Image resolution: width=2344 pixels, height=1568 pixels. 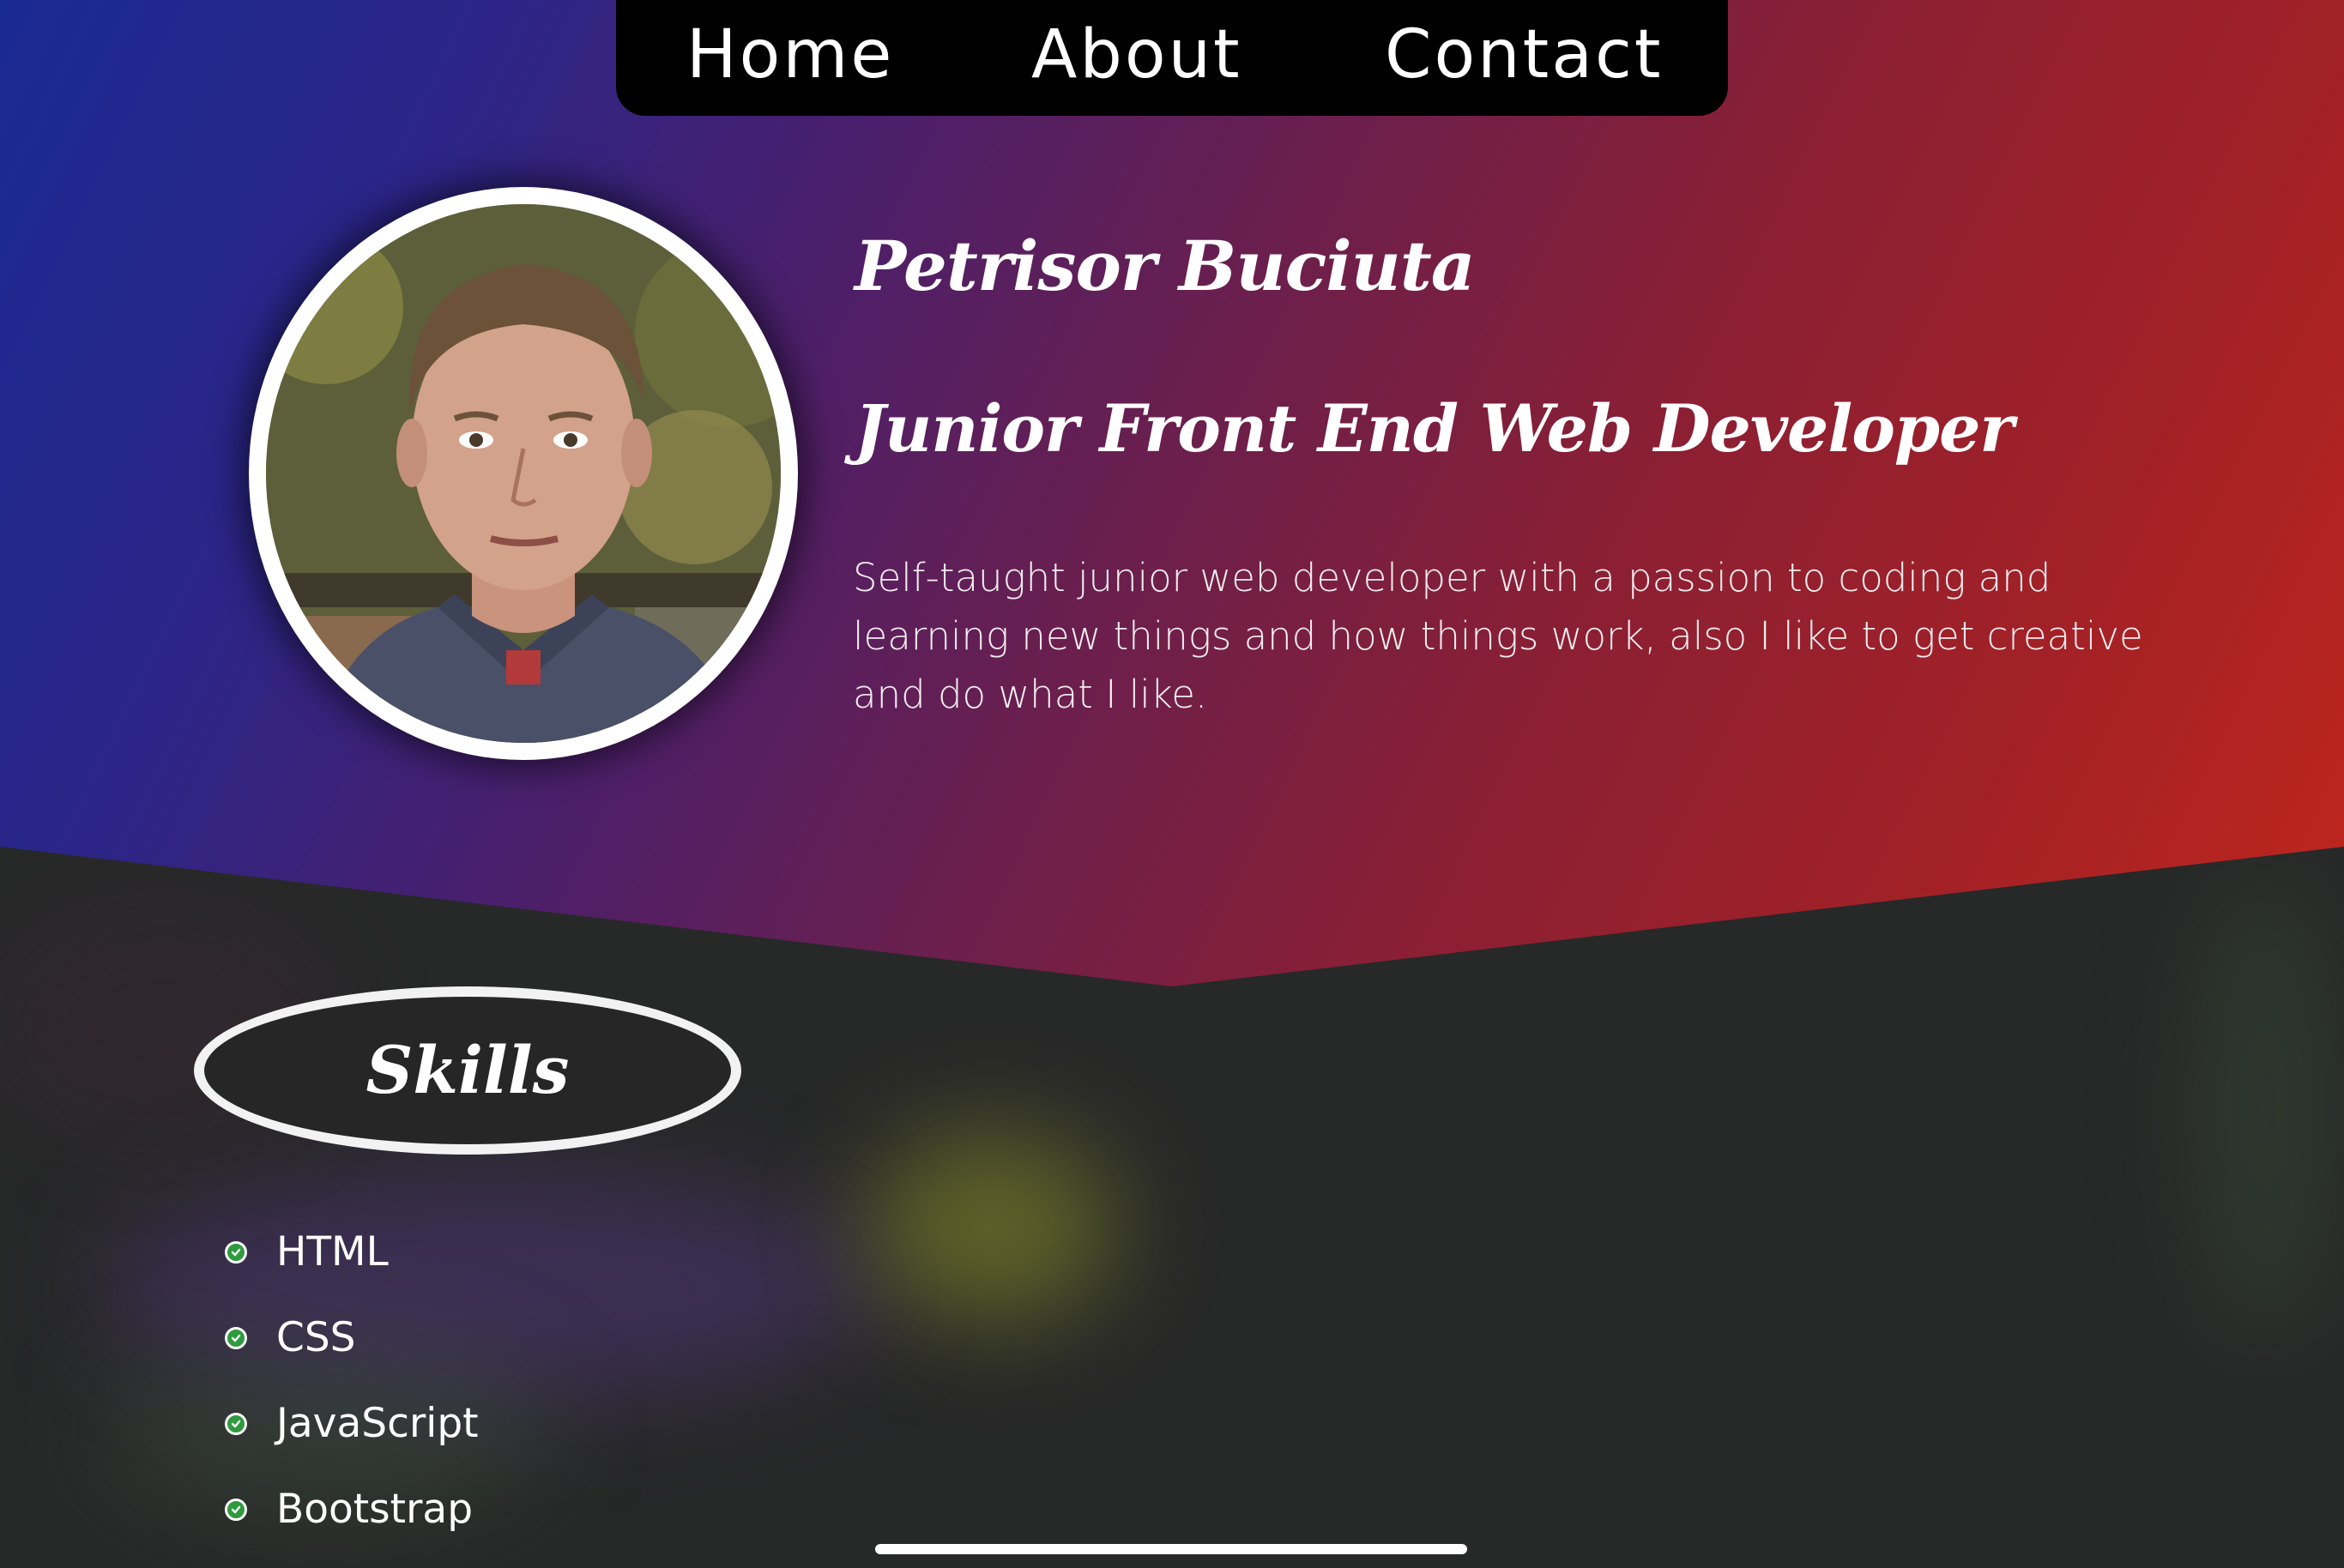 What do you see at coordinates (316, 1338) in the screenshot?
I see `skill-label: CSS` at bounding box center [316, 1338].